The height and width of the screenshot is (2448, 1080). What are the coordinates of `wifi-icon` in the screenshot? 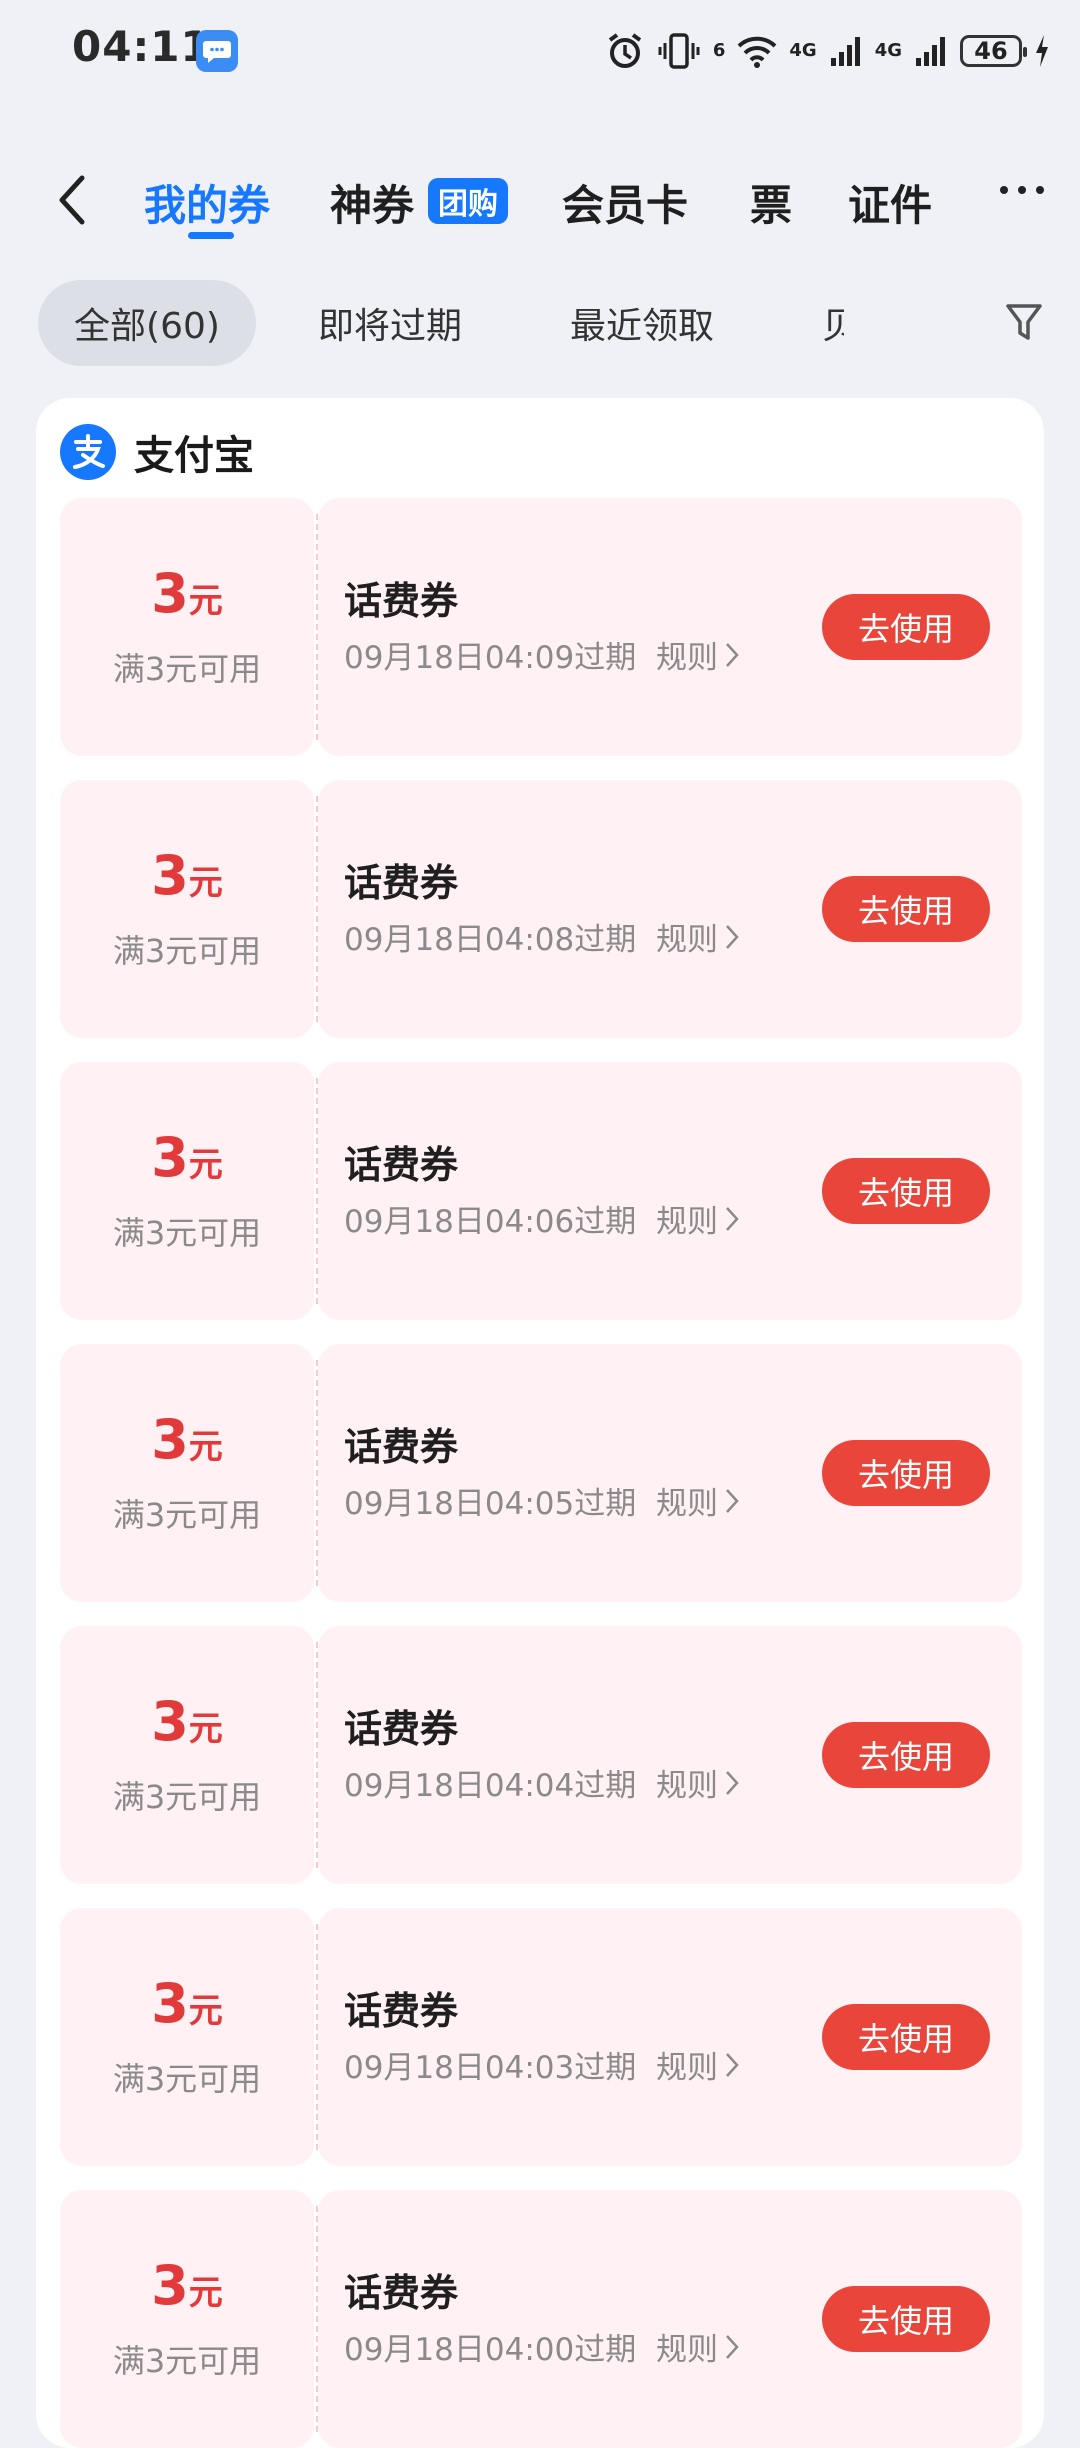 It's located at (757, 52).